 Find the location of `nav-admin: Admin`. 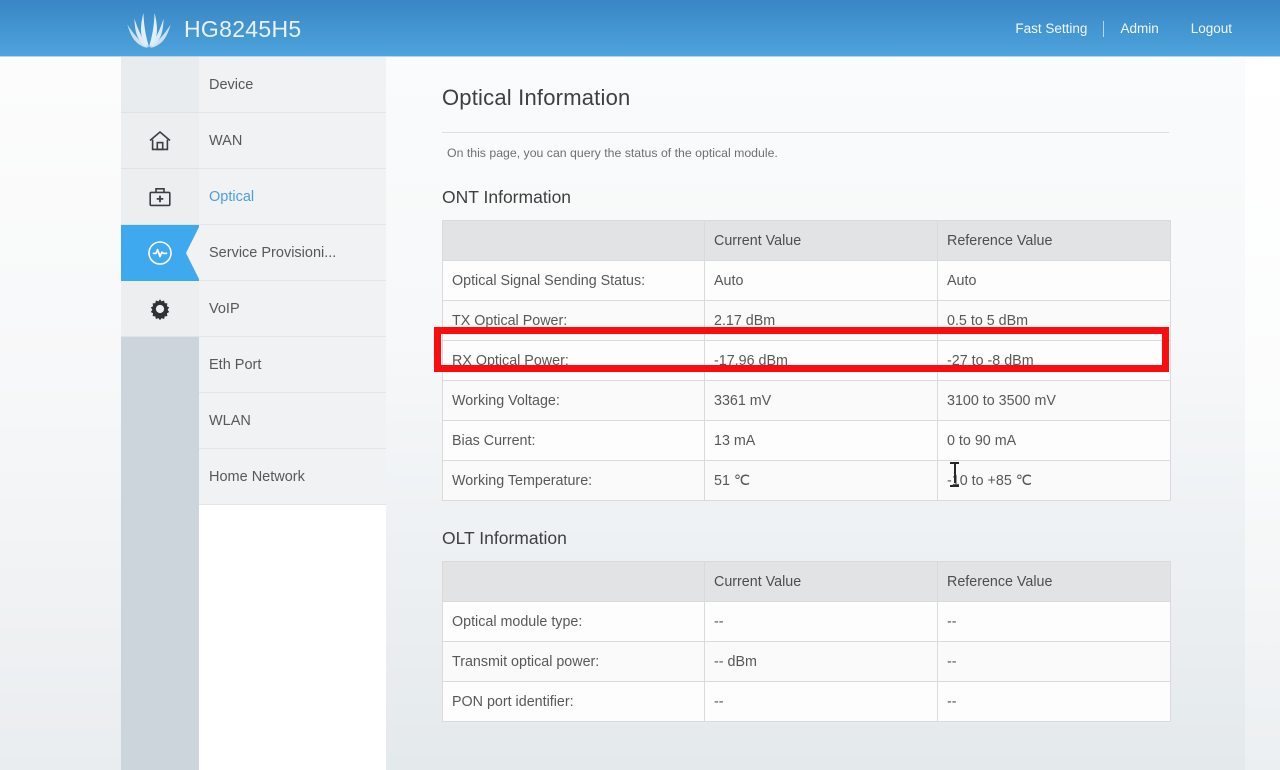

nav-admin: Admin is located at coordinates (1139, 28).